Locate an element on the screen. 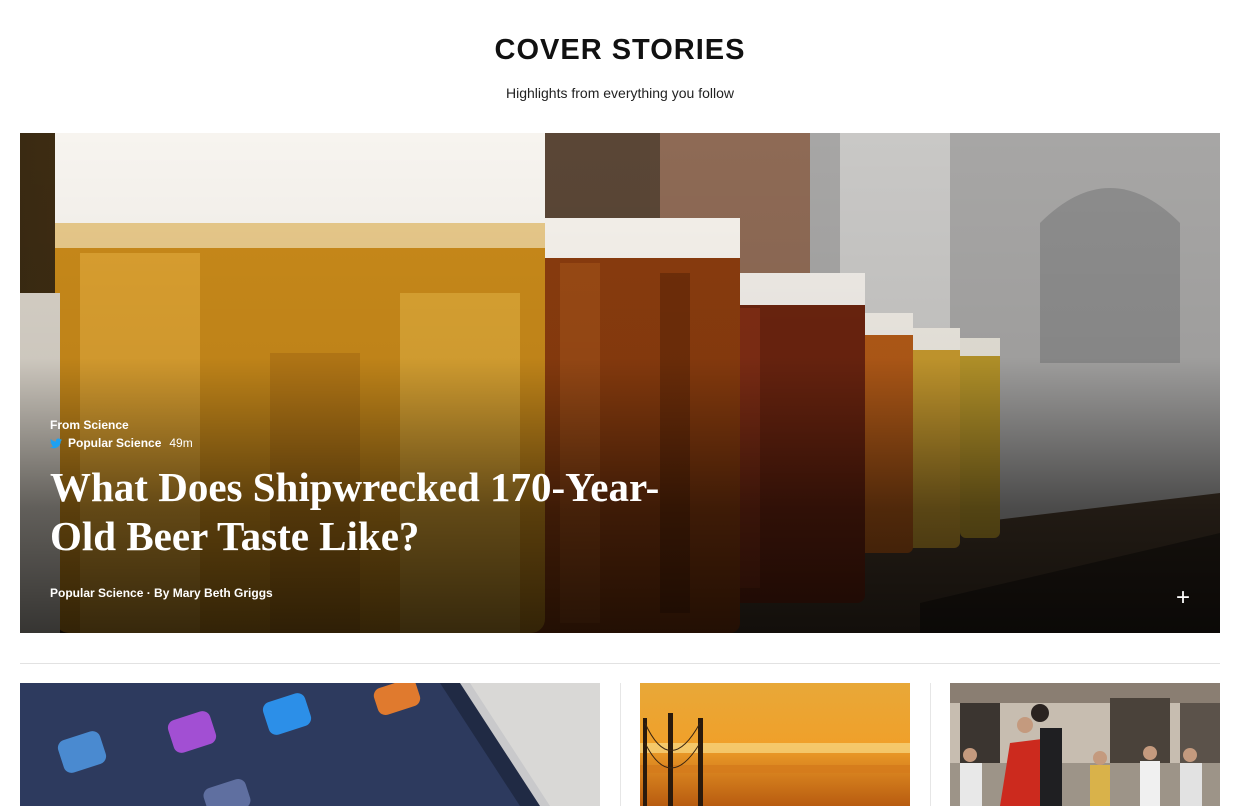 Image resolution: width=1240 pixels, height=806 pixels. tablet-apps-photo is located at coordinates (310, 744).